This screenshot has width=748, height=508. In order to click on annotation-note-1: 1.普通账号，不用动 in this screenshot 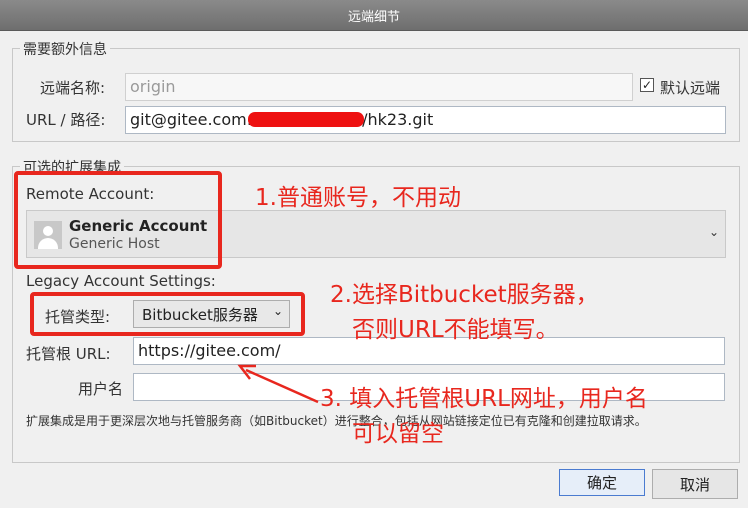, I will do `click(358, 198)`.